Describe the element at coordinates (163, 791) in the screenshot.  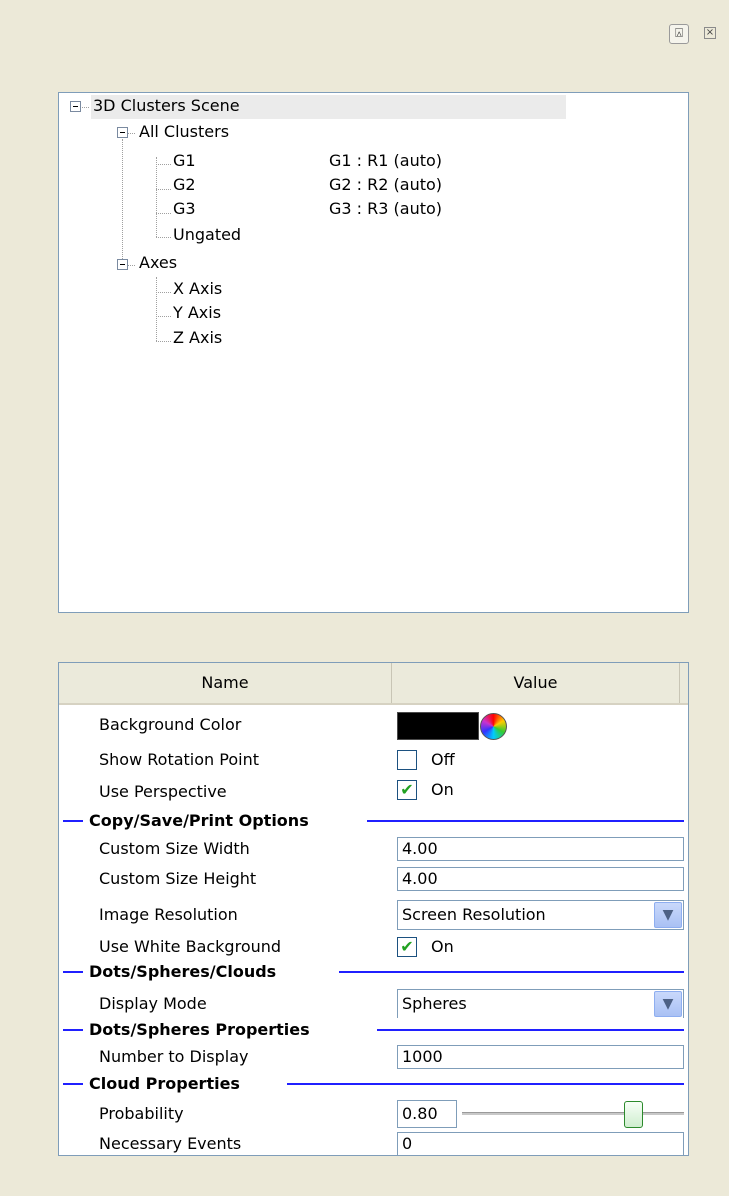
I see `property-name: Use Perspective` at that location.